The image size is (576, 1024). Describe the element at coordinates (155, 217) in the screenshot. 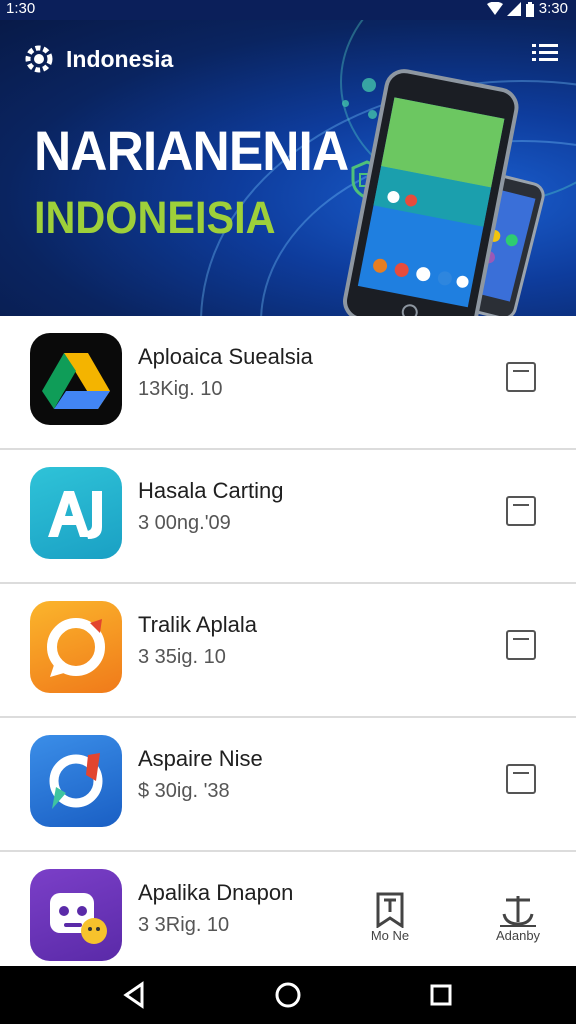

I see `hero-subheadline: INDONEISIA` at that location.